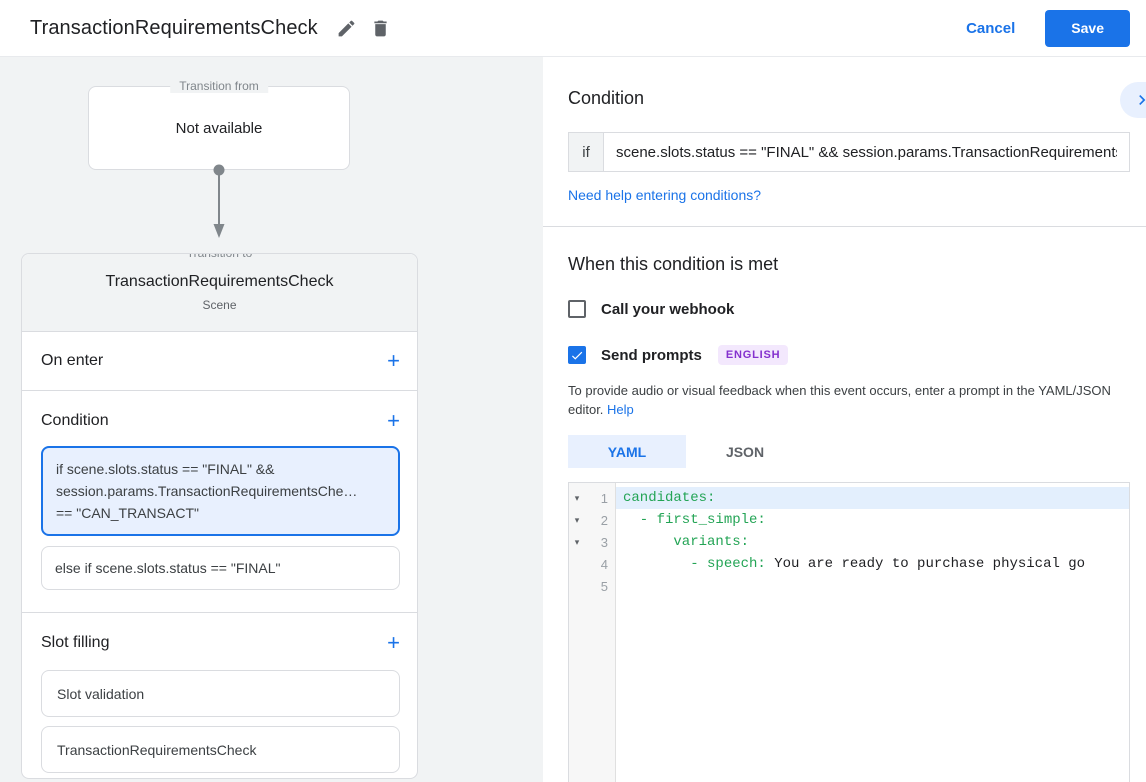 The width and height of the screenshot is (1146, 782). Describe the element at coordinates (219, 86) in the screenshot. I see `transition-from-label: Transition from` at that location.